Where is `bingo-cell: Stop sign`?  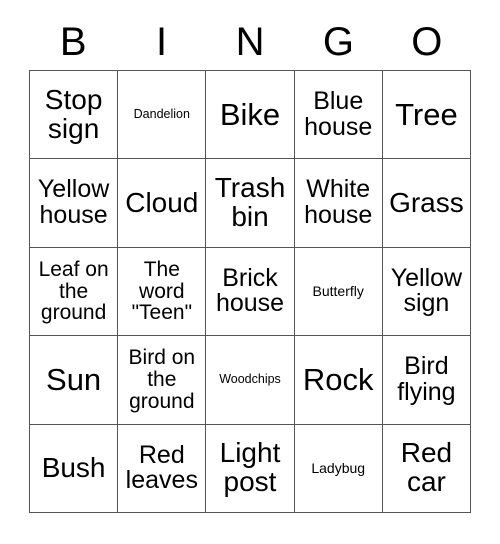
bingo-cell: Stop sign is located at coordinates (74, 115).